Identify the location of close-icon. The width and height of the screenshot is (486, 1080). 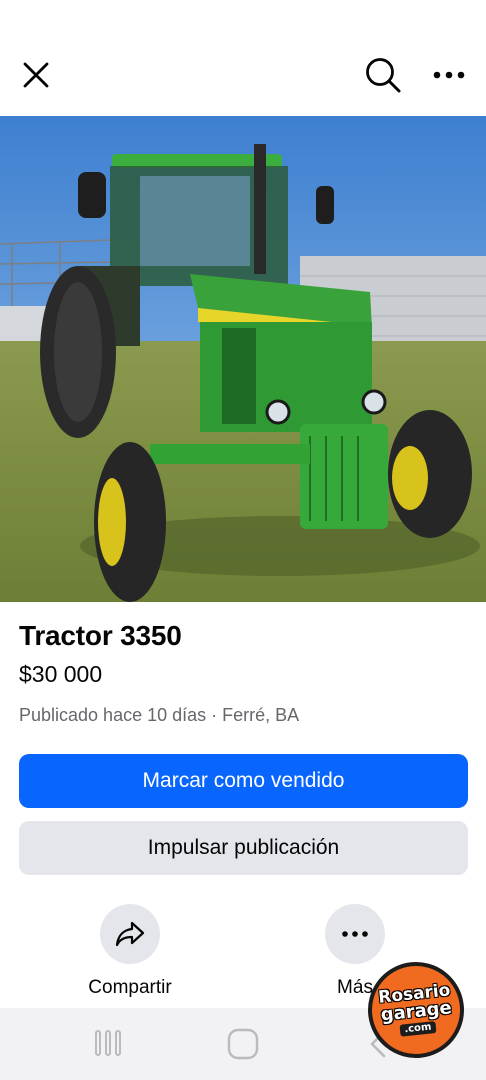
(36, 75).